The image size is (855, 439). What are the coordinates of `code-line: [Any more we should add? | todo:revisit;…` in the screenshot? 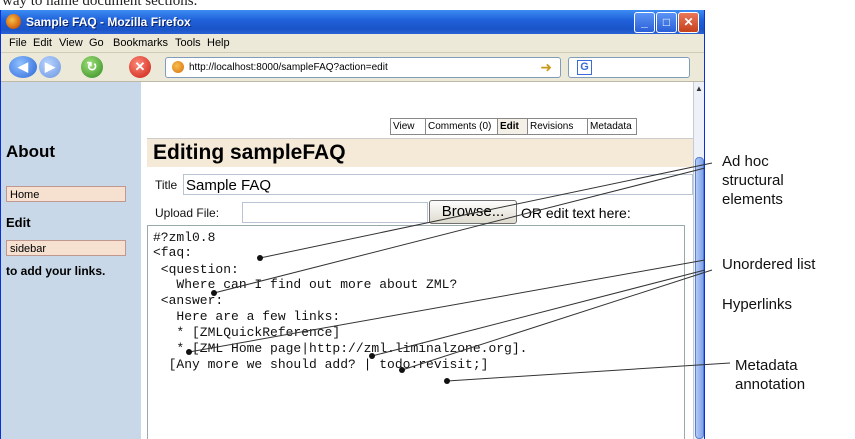 It's located at (321, 364).